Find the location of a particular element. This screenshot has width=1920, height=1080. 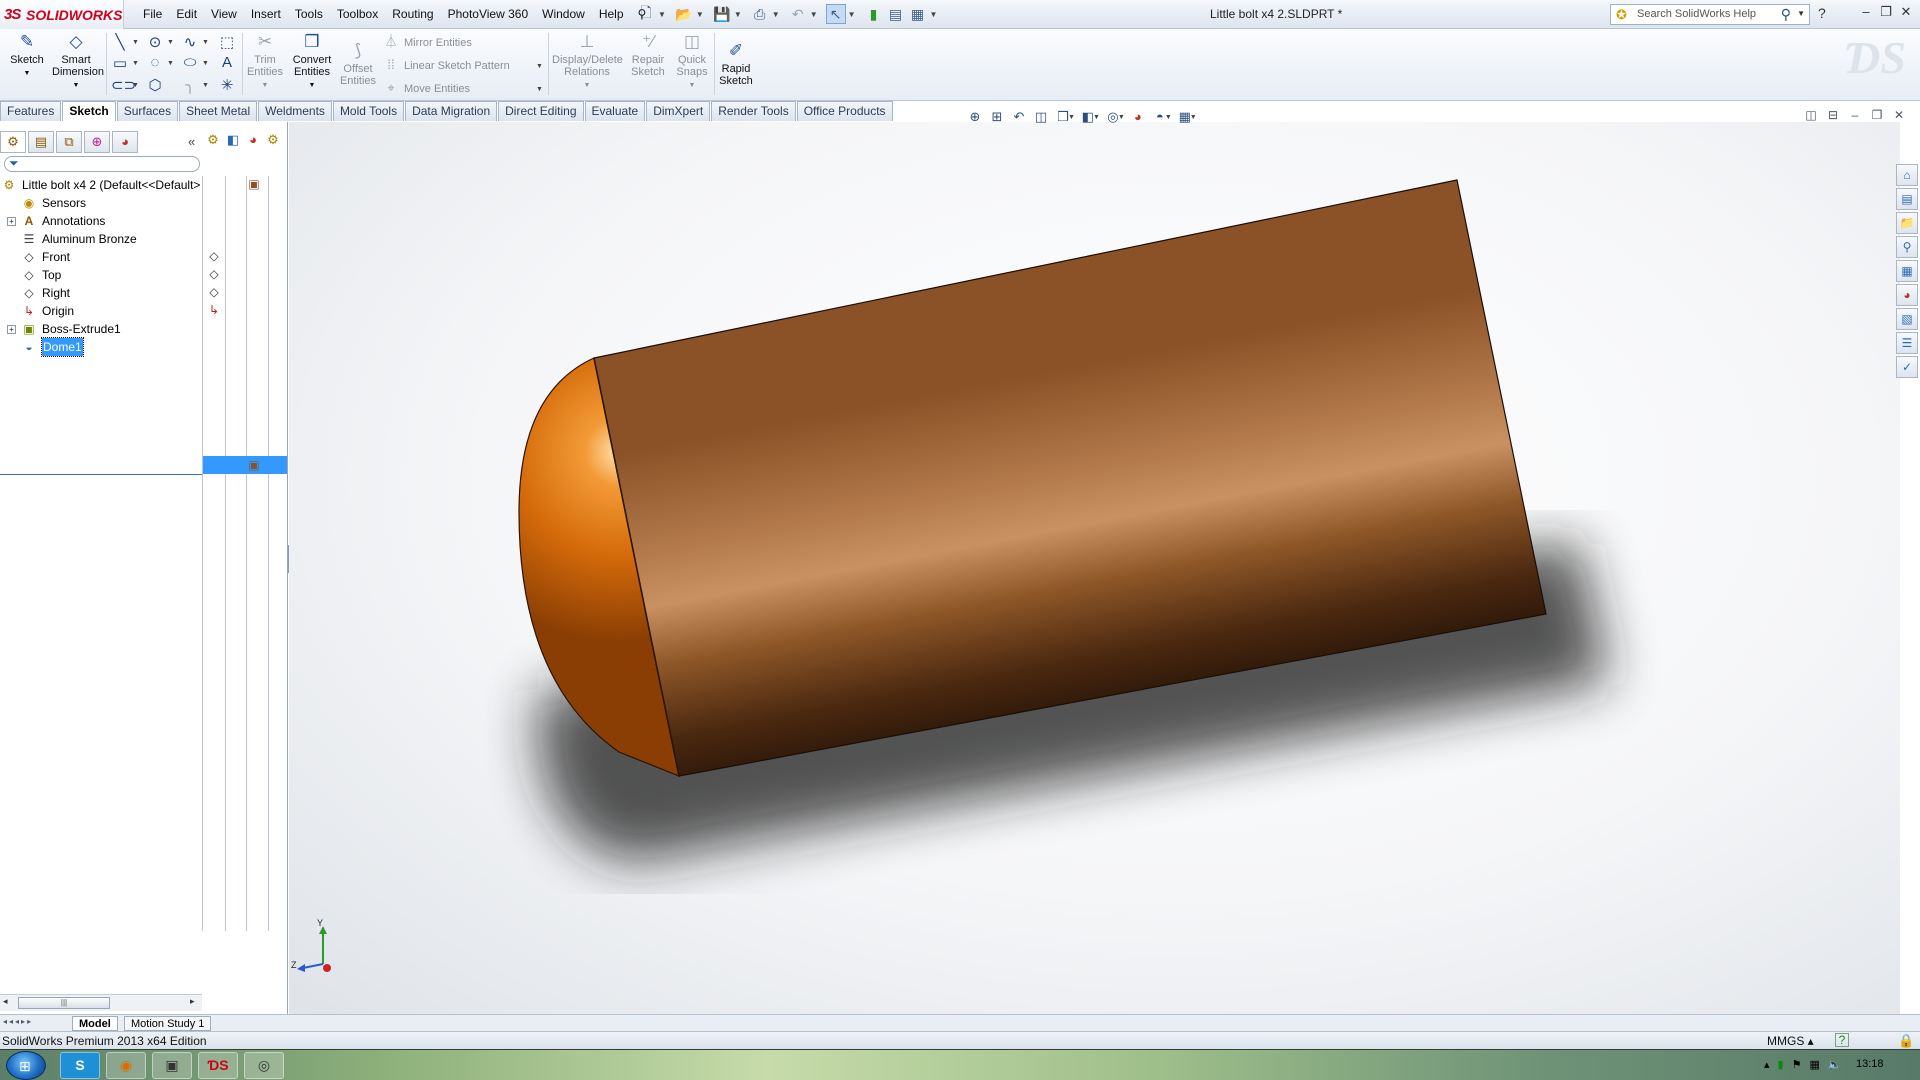

search-icon: ⚲ is located at coordinates (1786, 14).